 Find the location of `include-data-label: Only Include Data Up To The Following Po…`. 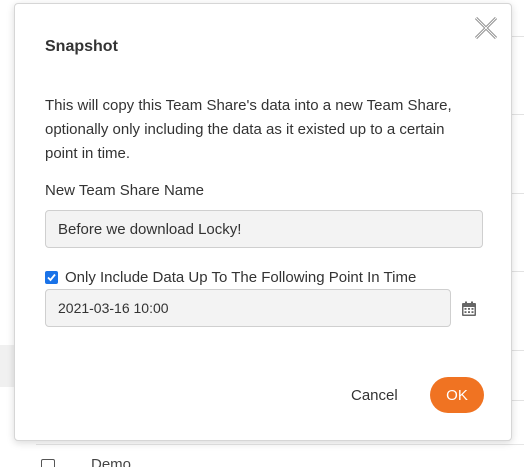

include-data-label: Only Include Data Up To The Following Po… is located at coordinates (241, 277).